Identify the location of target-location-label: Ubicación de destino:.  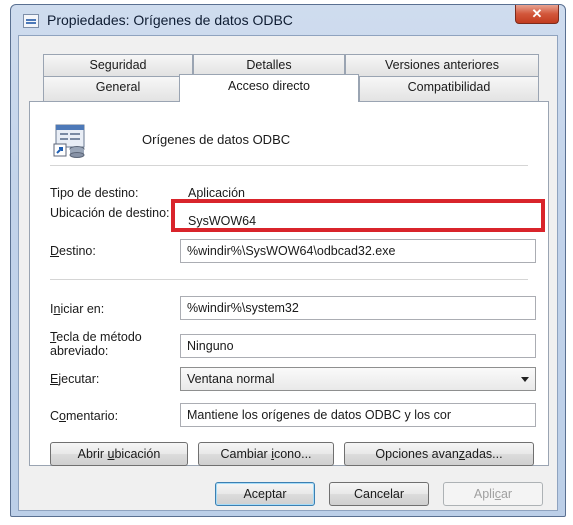
(110, 213).